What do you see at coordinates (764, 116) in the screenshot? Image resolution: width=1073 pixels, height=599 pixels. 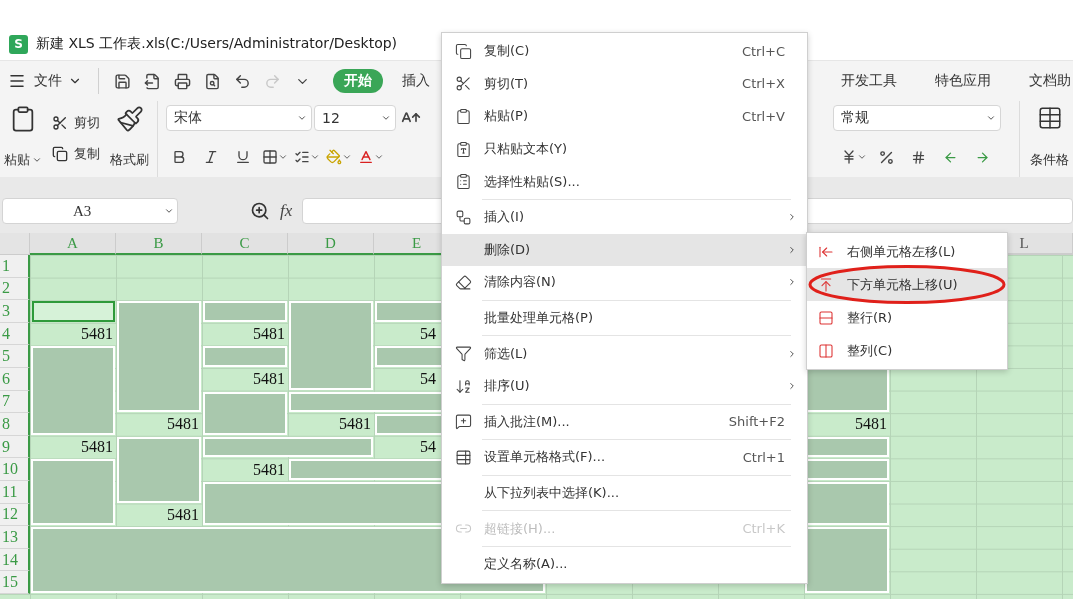 I see `shortcut-label: Ctrl+V` at bounding box center [764, 116].